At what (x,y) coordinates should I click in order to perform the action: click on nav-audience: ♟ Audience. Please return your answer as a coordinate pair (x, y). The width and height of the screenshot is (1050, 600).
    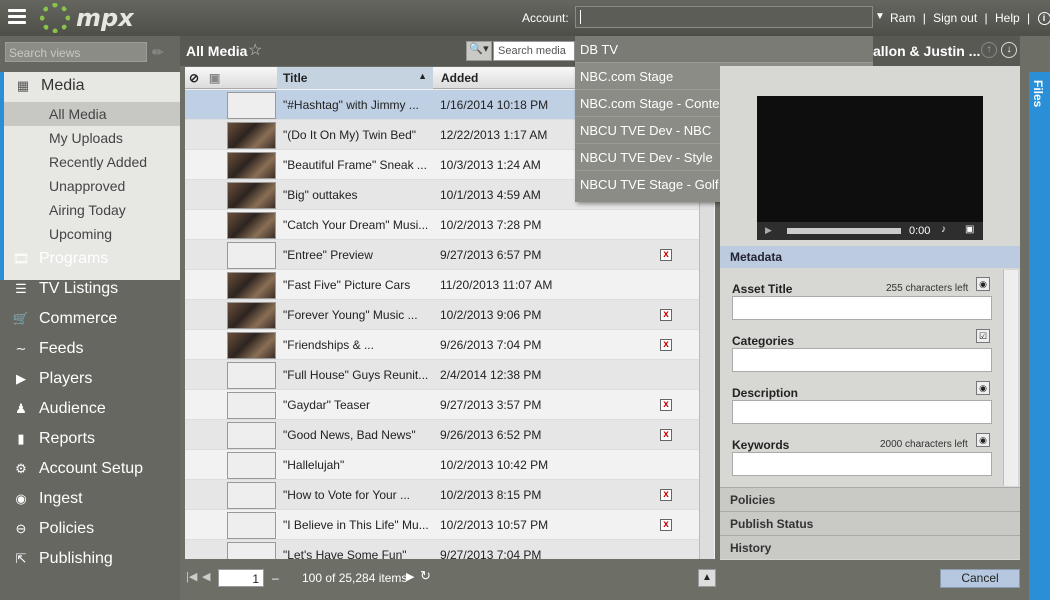
    Looking at the image, I should click on (59, 409).